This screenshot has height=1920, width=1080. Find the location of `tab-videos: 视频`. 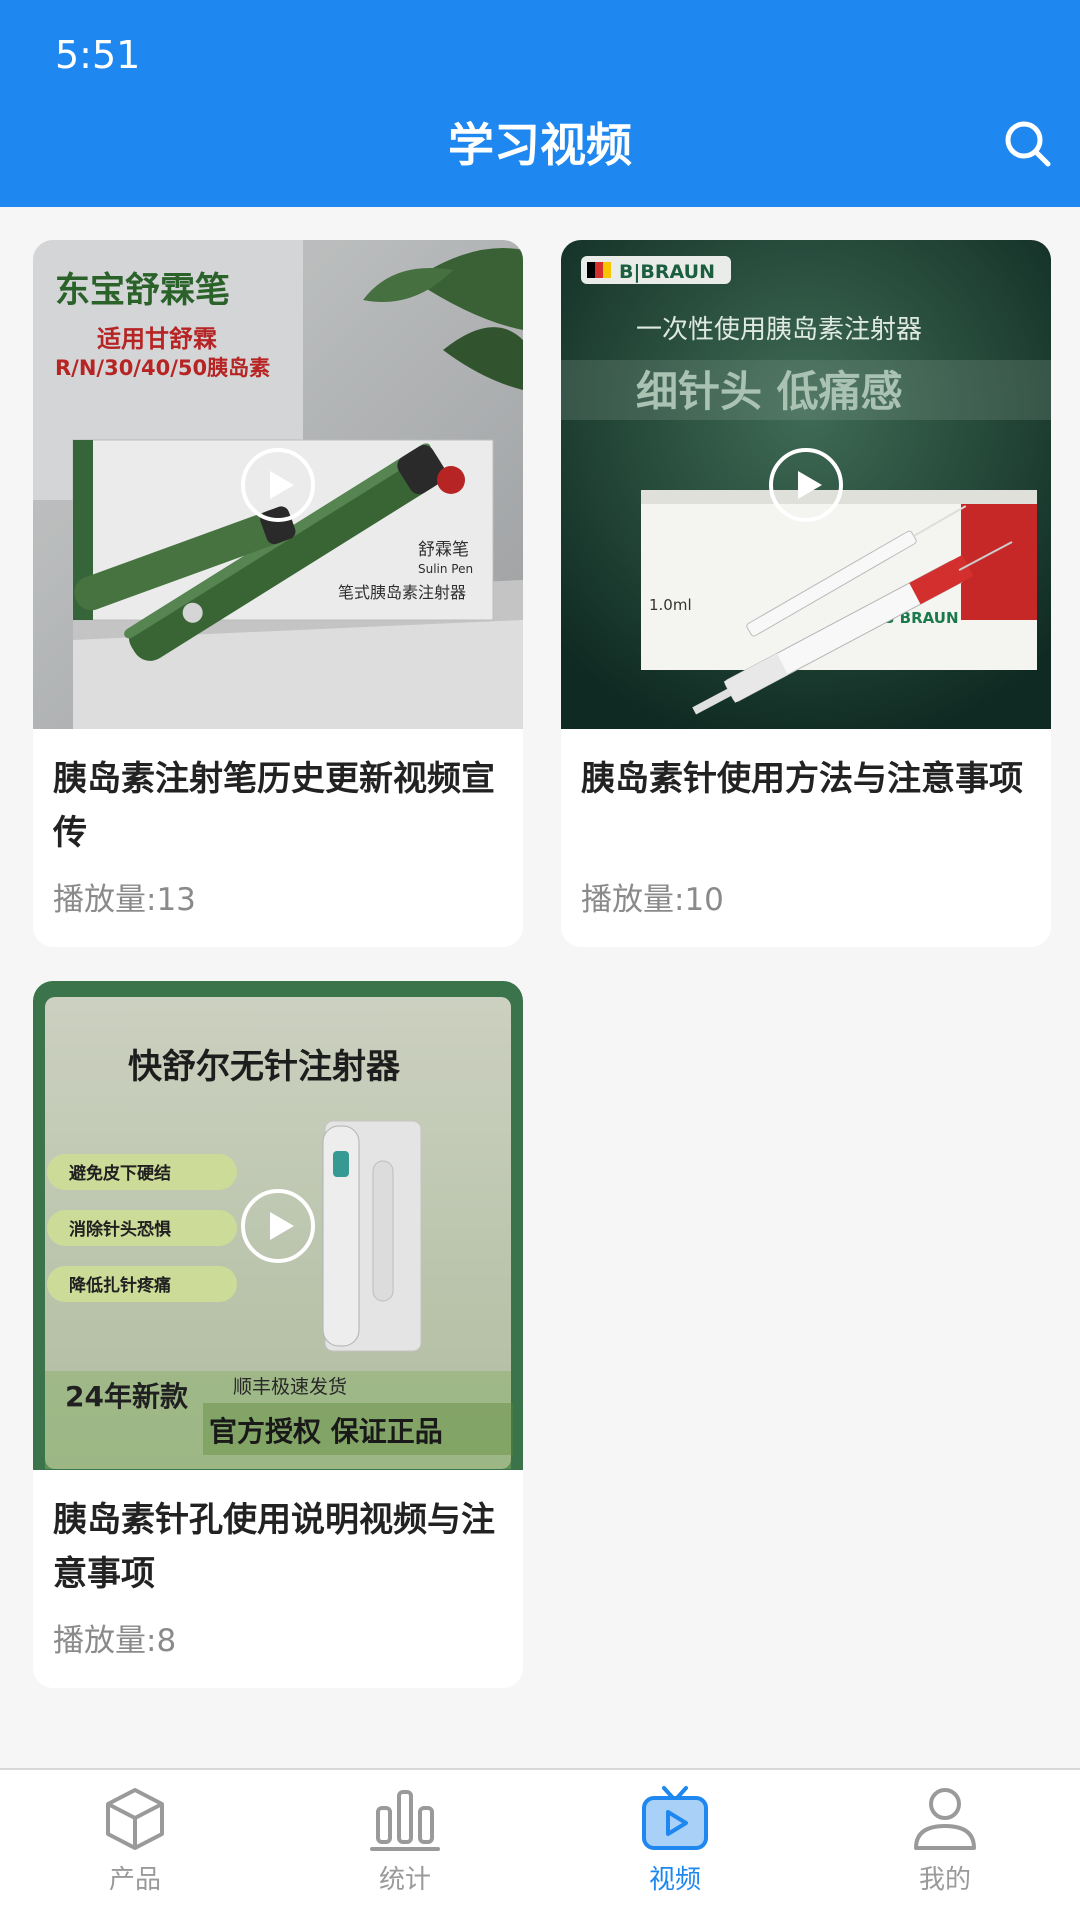

tab-videos: 视频 is located at coordinates (675, 1845).